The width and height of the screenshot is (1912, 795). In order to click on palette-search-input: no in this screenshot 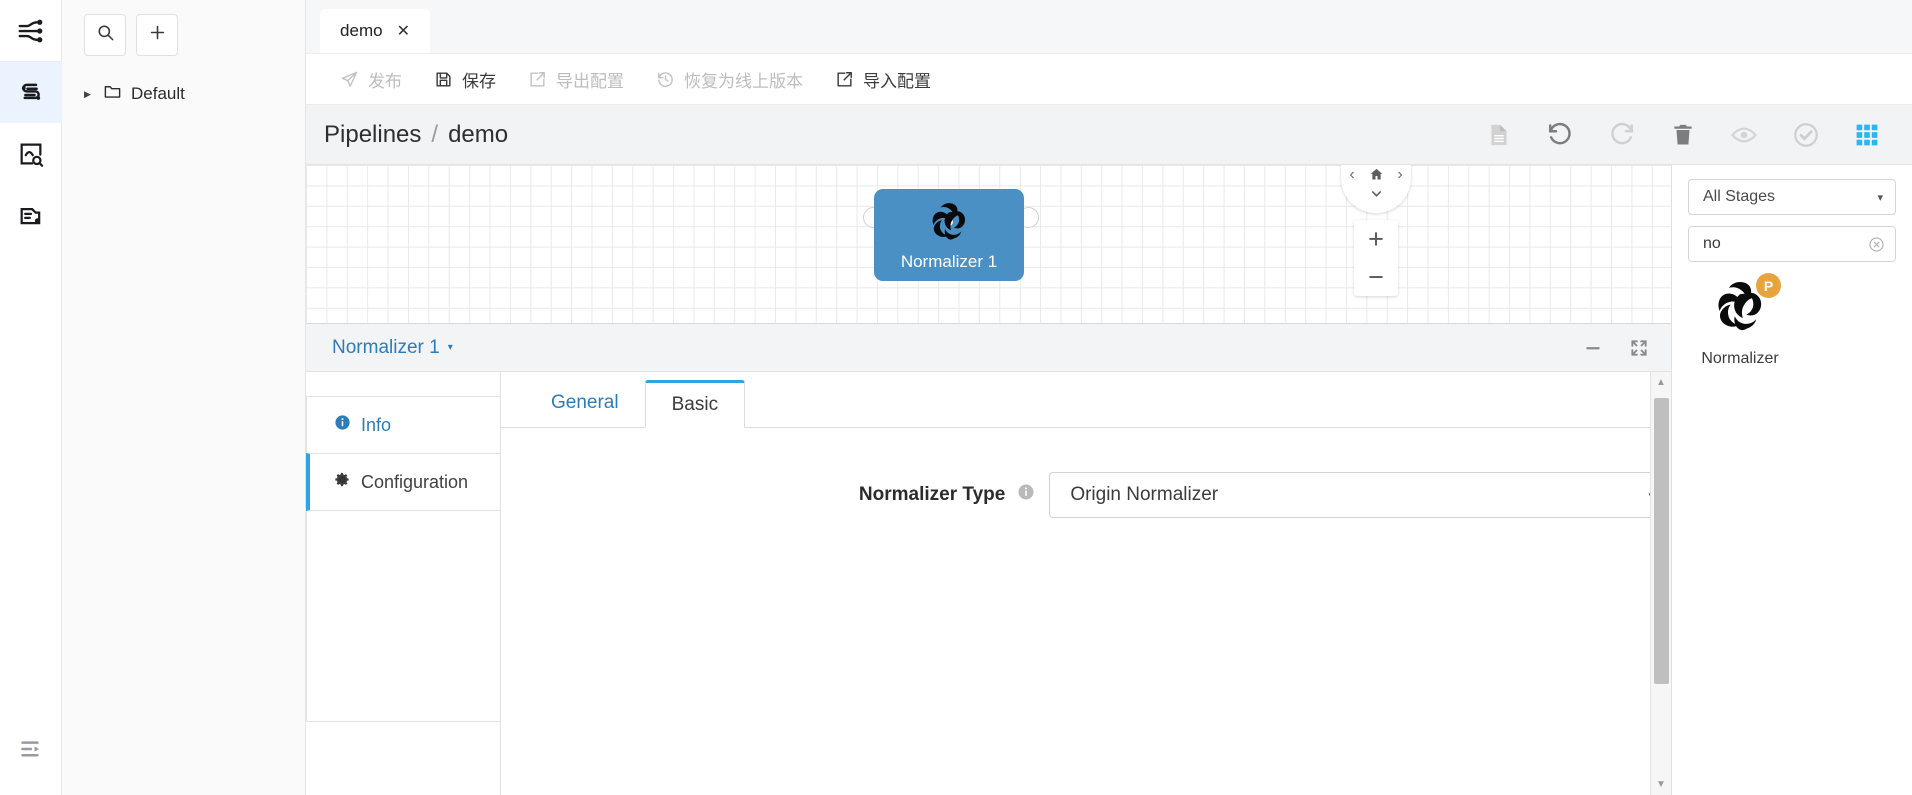, I will do `click(1792, 244)`.